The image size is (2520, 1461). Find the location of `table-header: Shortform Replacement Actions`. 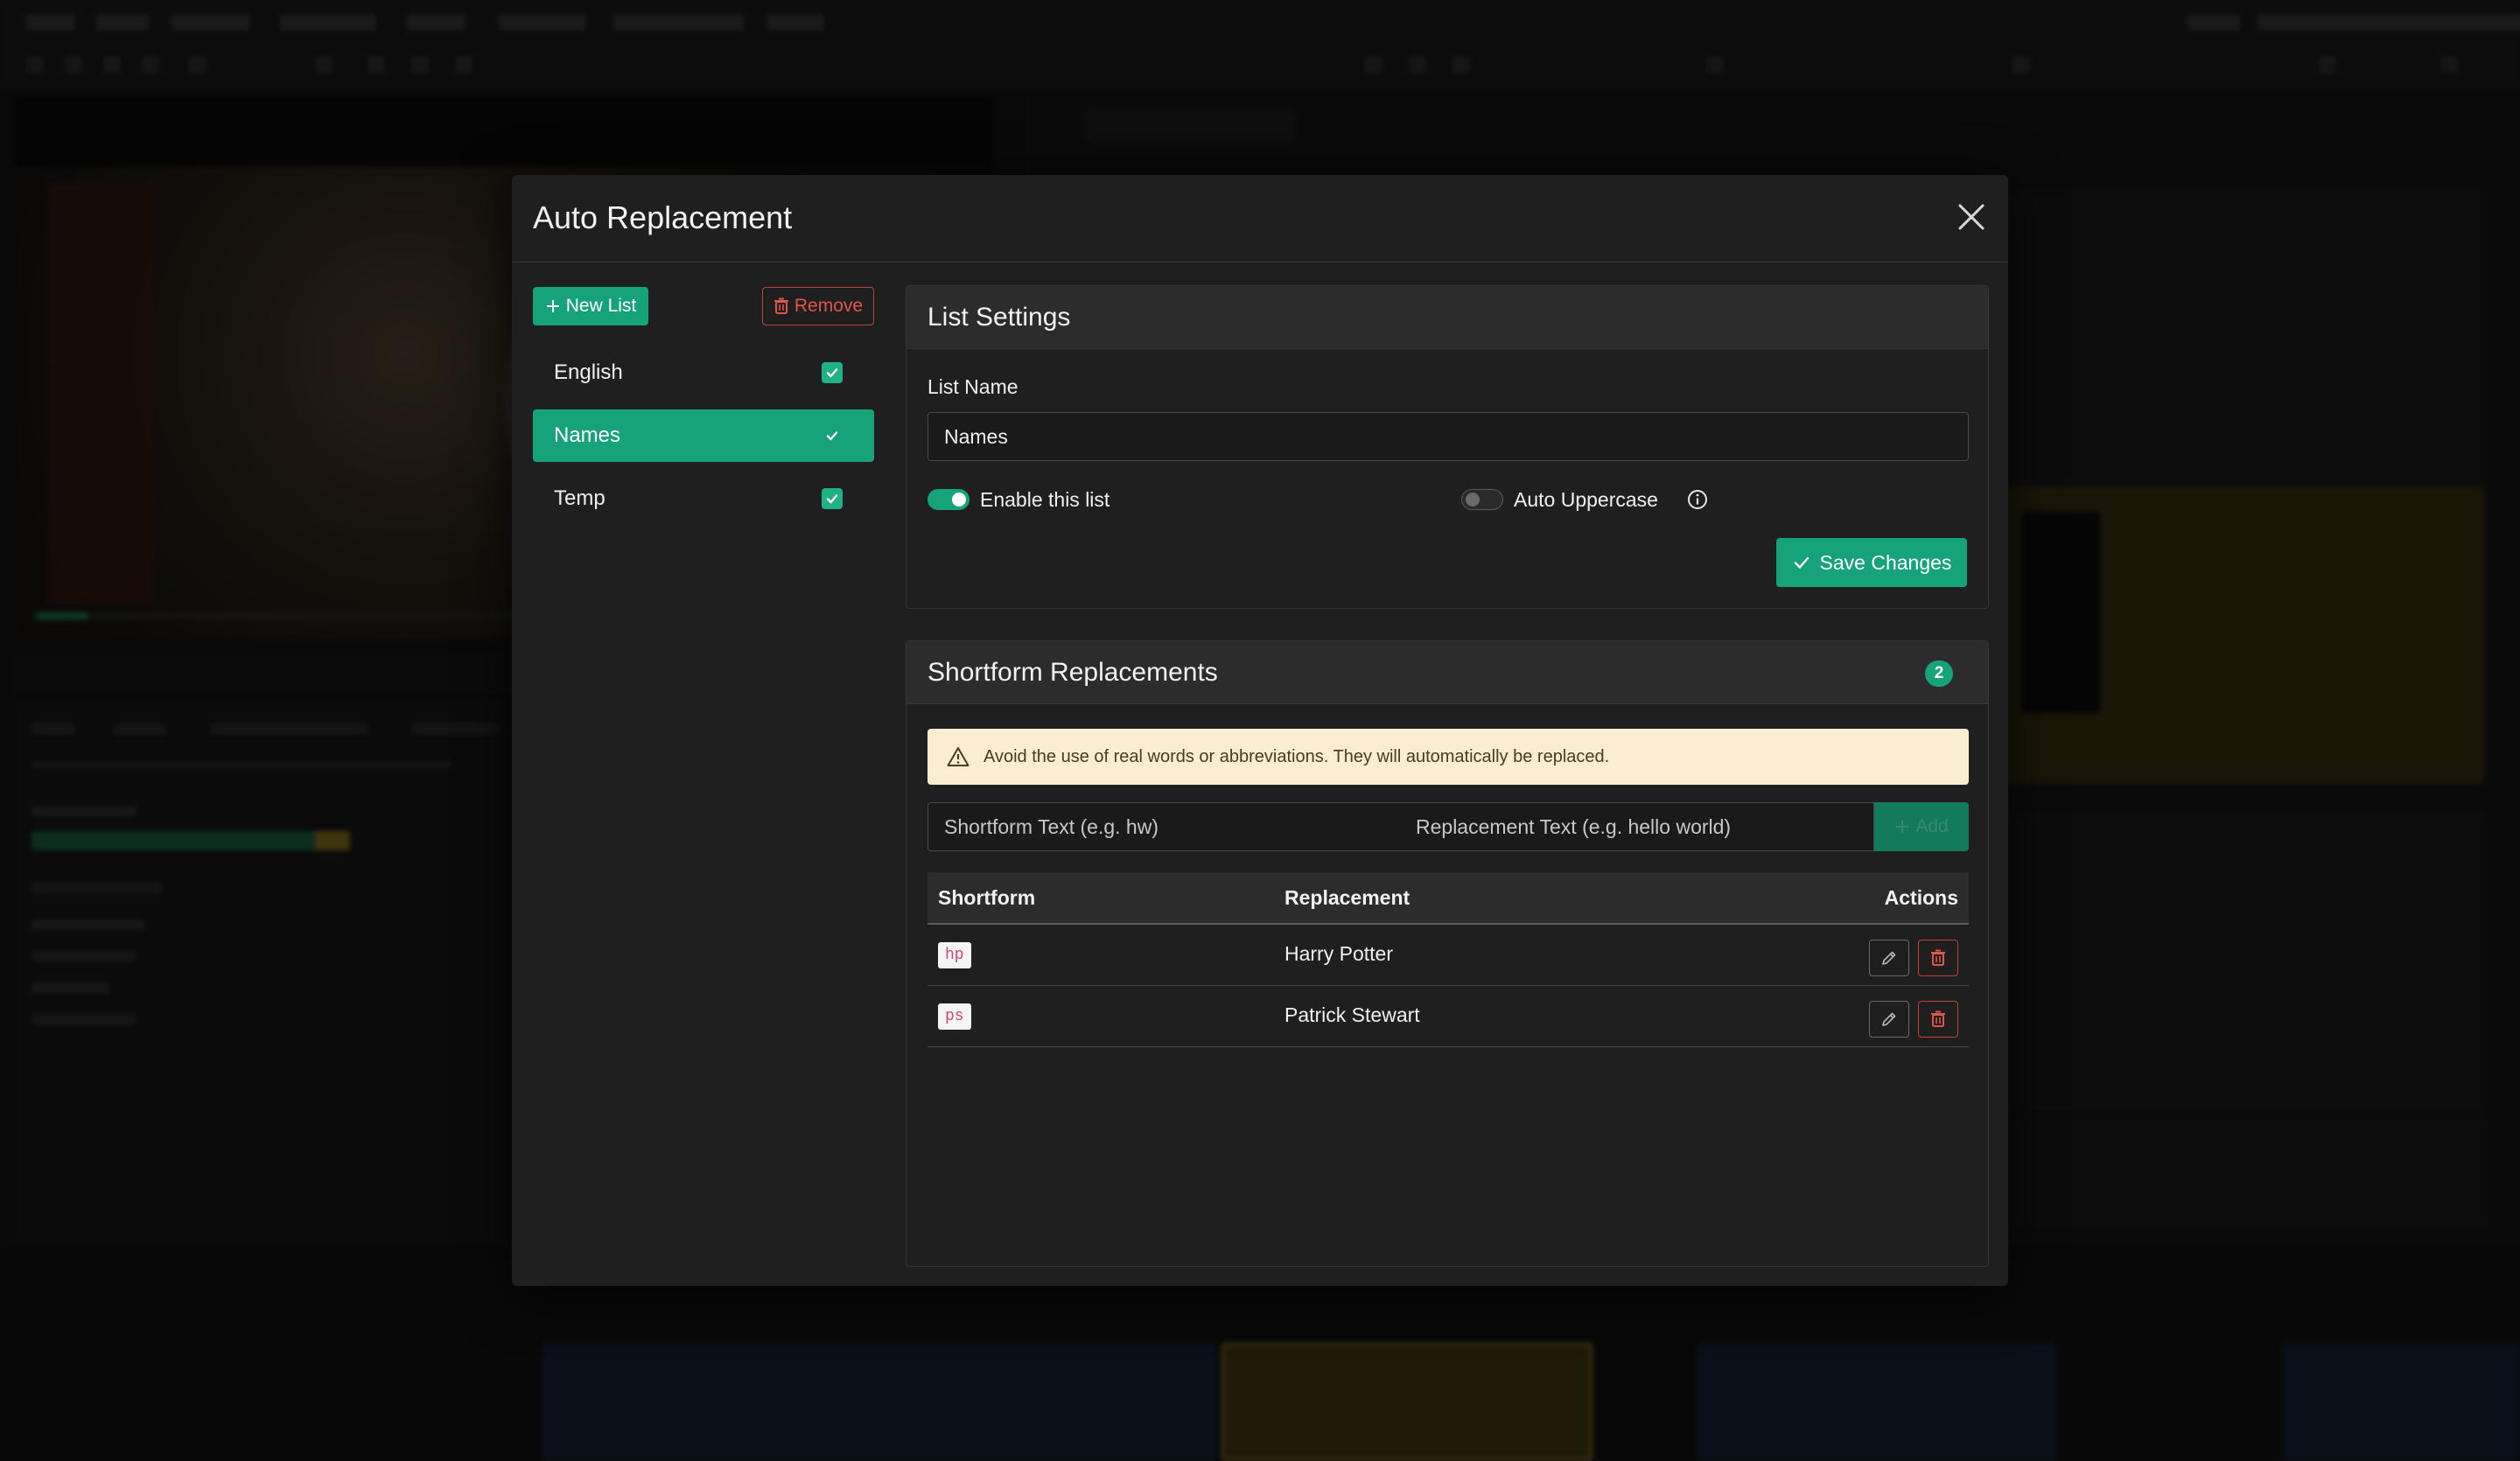

table-header: Shortform Replacement Actions is located at coordinates (1448, 898).